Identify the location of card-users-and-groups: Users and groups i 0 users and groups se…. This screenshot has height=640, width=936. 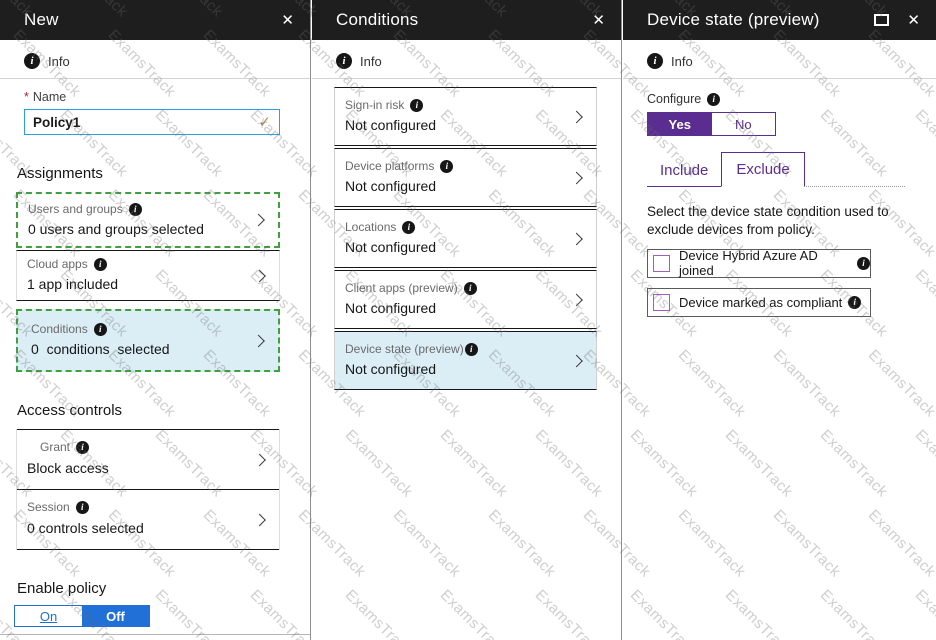
(148, 220).